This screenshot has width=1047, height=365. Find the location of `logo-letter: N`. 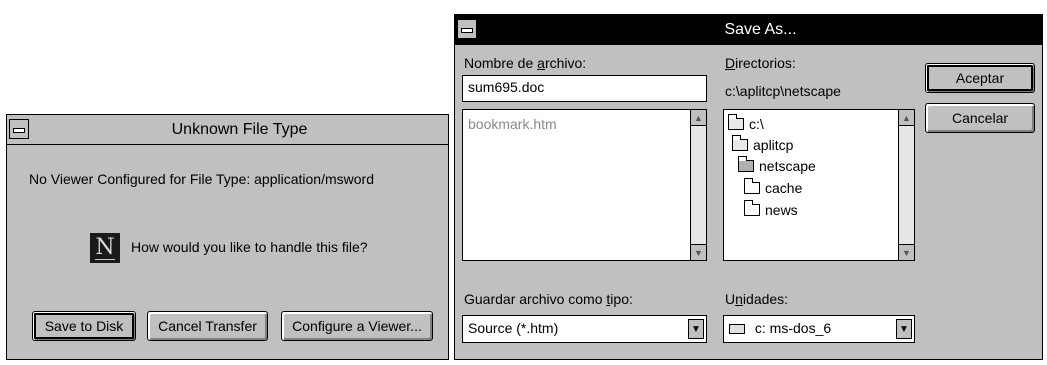

logo-letter: N is located at coordinates (105, 247).